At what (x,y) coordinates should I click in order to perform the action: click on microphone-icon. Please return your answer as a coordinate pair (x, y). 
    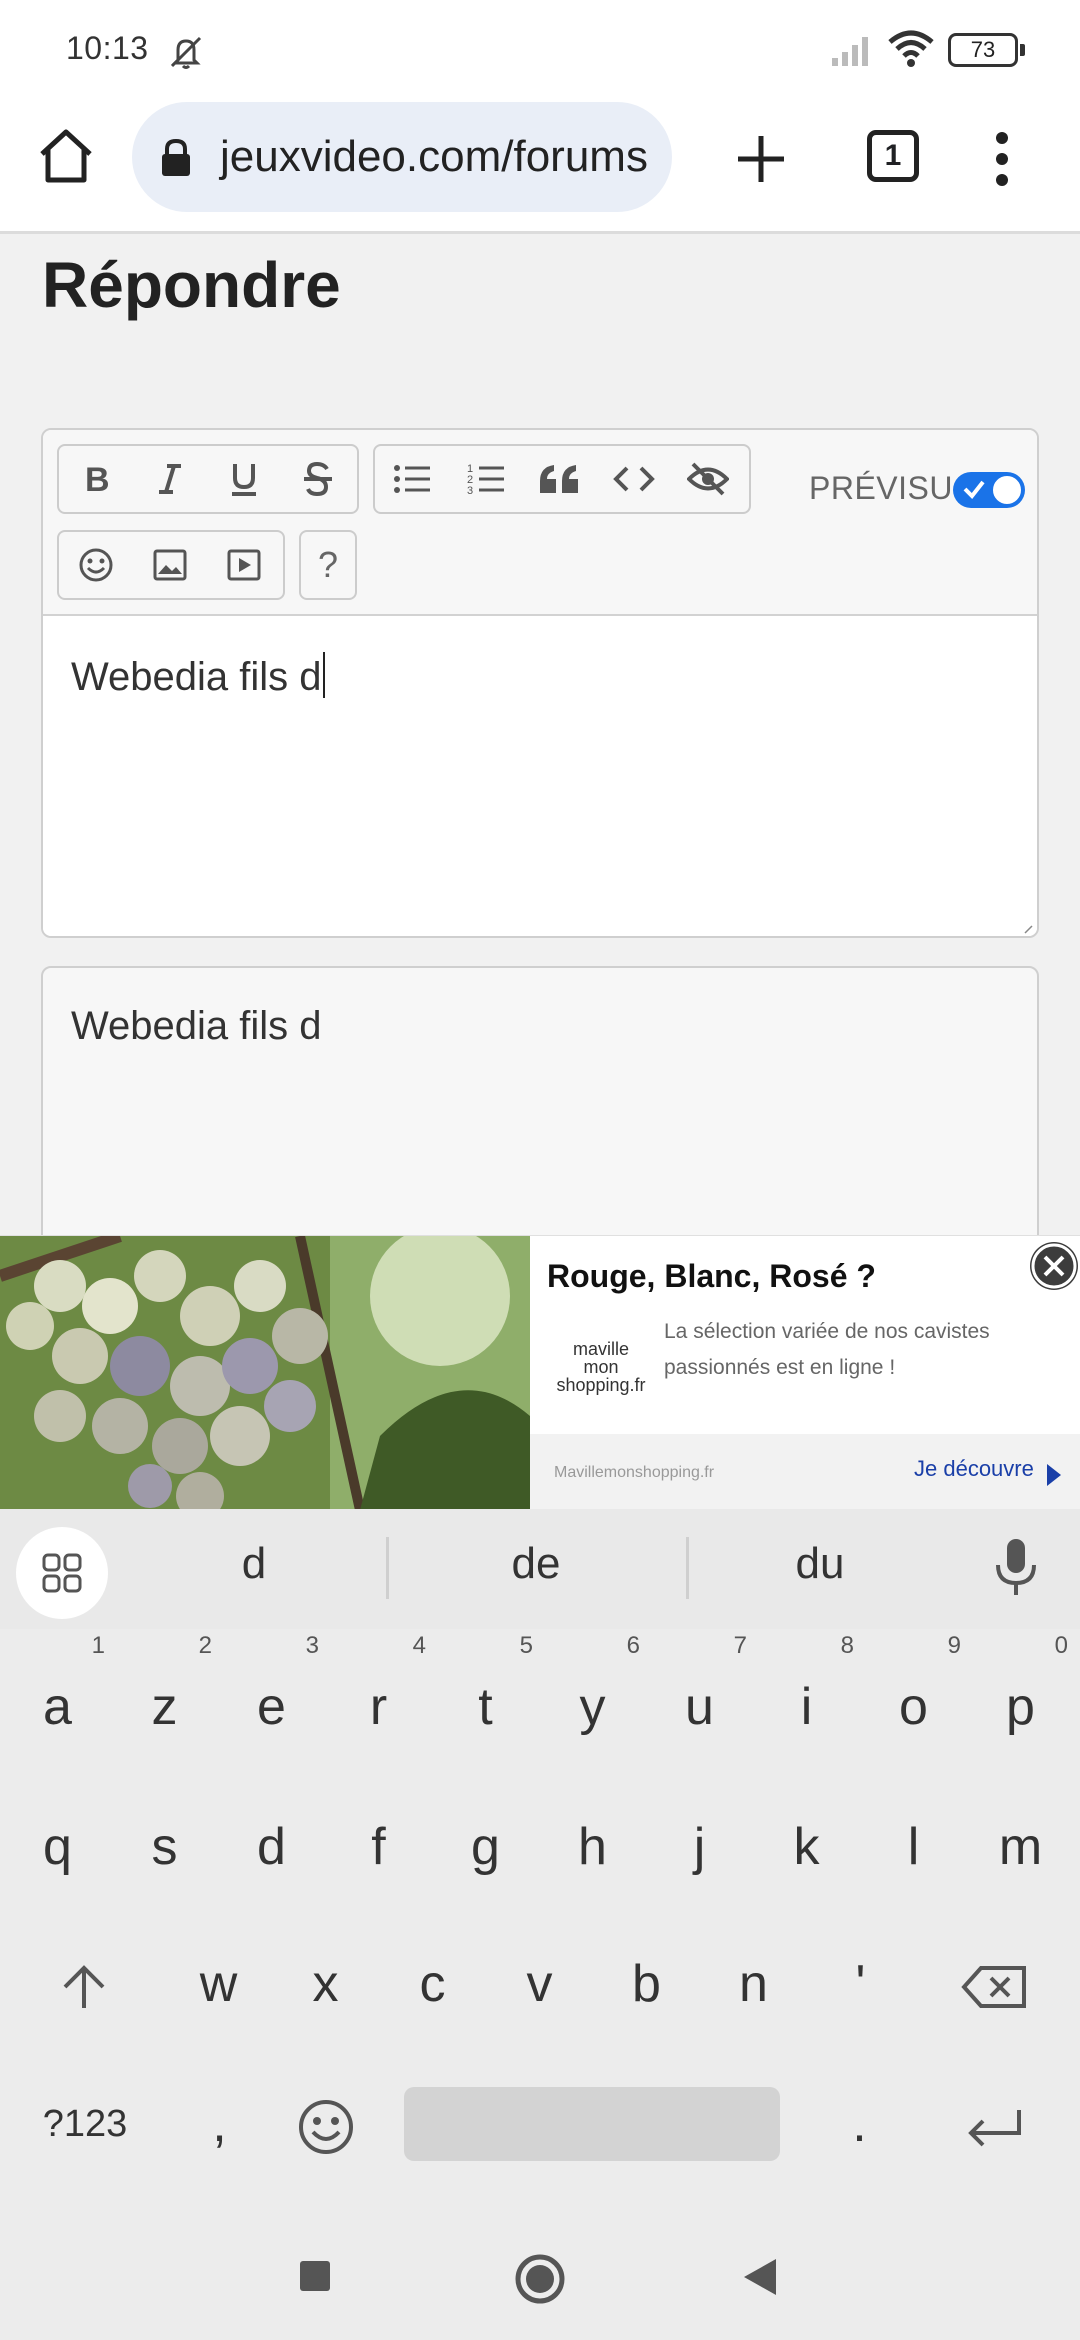
    Looking at the image, I should click on (1016, 1568).